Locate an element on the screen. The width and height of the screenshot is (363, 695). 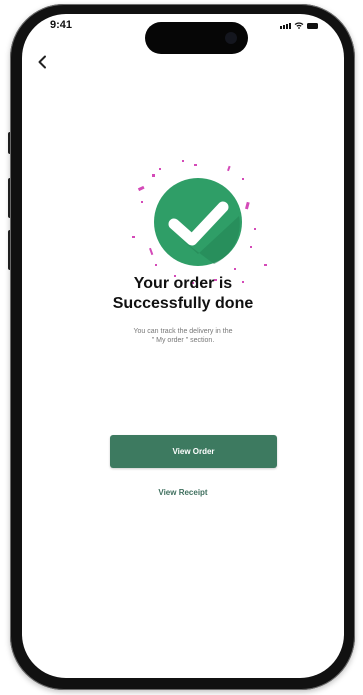
dynamic-island is located at coordinates (196, 38).